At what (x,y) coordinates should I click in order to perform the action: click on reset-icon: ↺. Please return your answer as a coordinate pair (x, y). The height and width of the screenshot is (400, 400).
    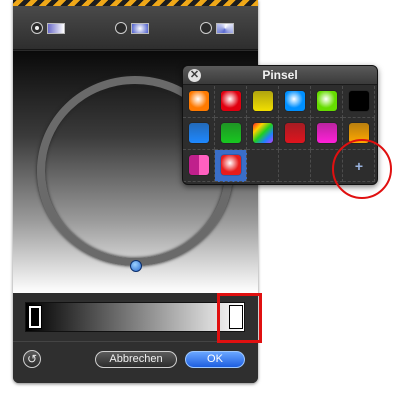
    Looking at the image, I should click on (32, 359).